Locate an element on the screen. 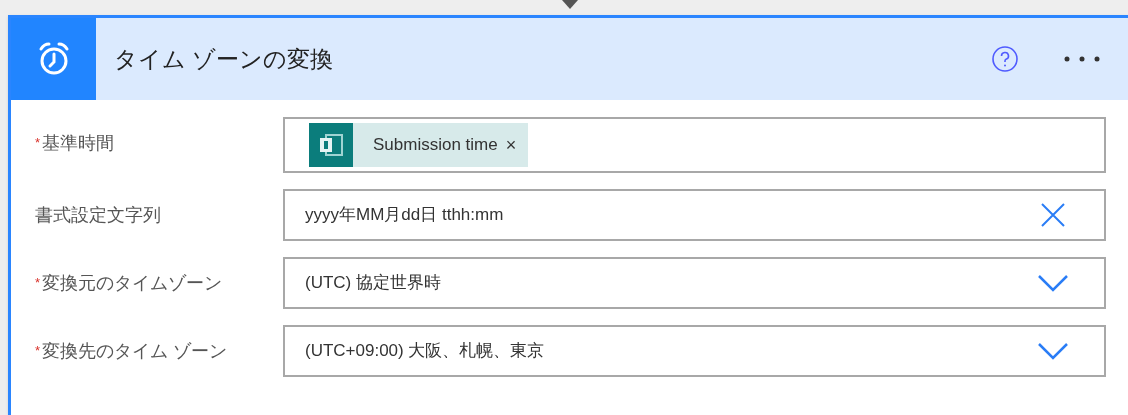 Image resolution: width=1128 pixels, height=415 pixels. field-label: 変換元のタイムゾーン is located at coordinates (132, 283).